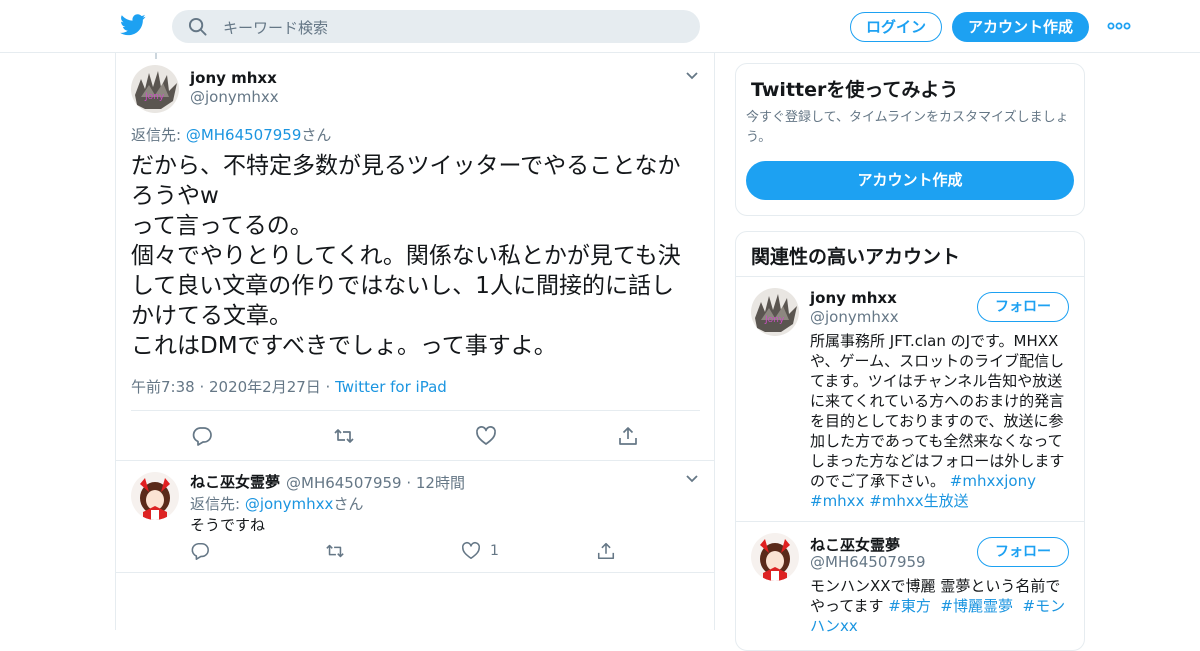  Describe the element at coordinates (868, 562) in the screenshot. I see `account-handle: @MH64507959` at that location.